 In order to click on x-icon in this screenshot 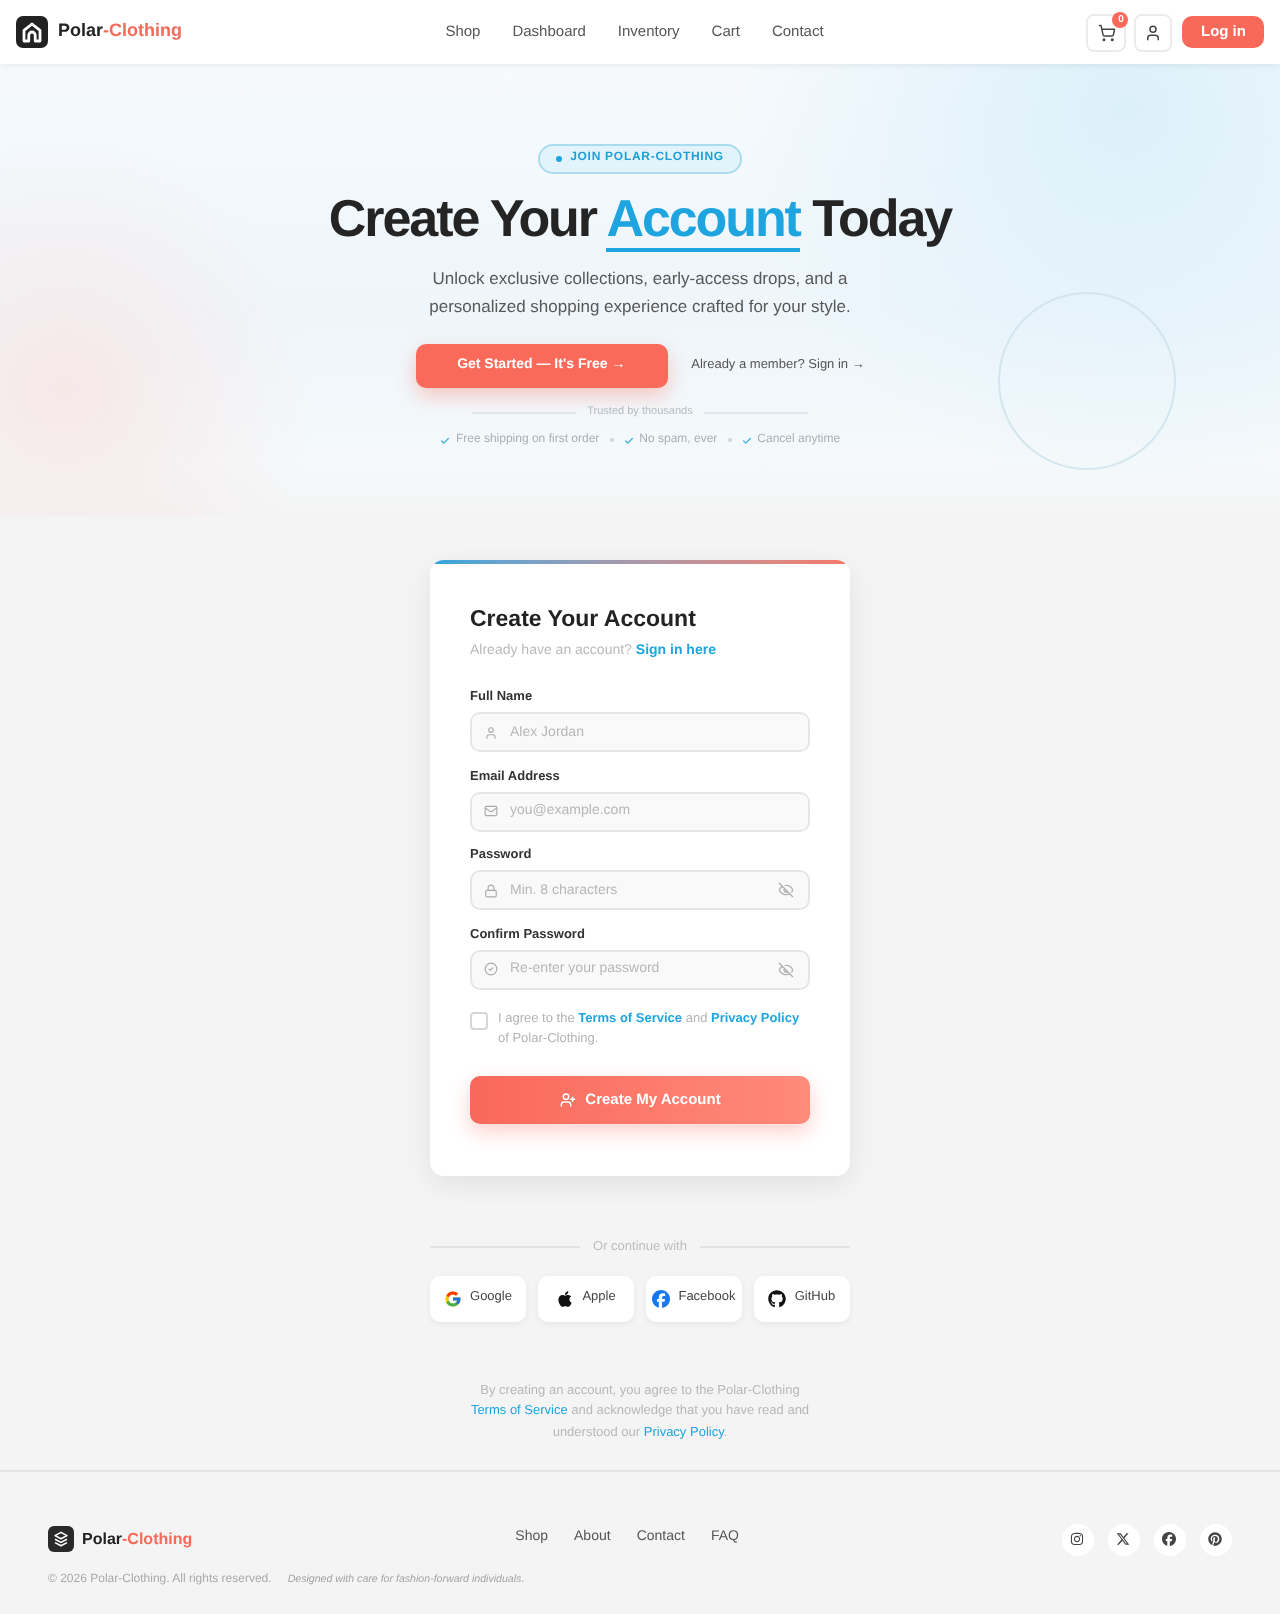, I will do `click(1123, 1539)`.